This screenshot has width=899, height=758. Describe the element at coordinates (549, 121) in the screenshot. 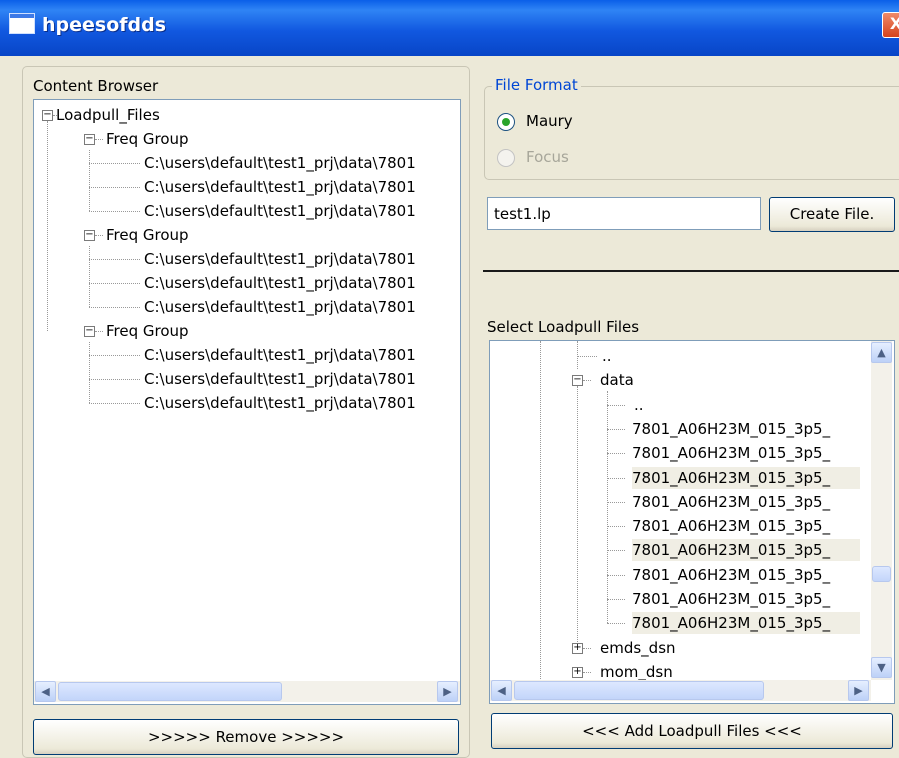

I see `maury-label: Maury` at that location.